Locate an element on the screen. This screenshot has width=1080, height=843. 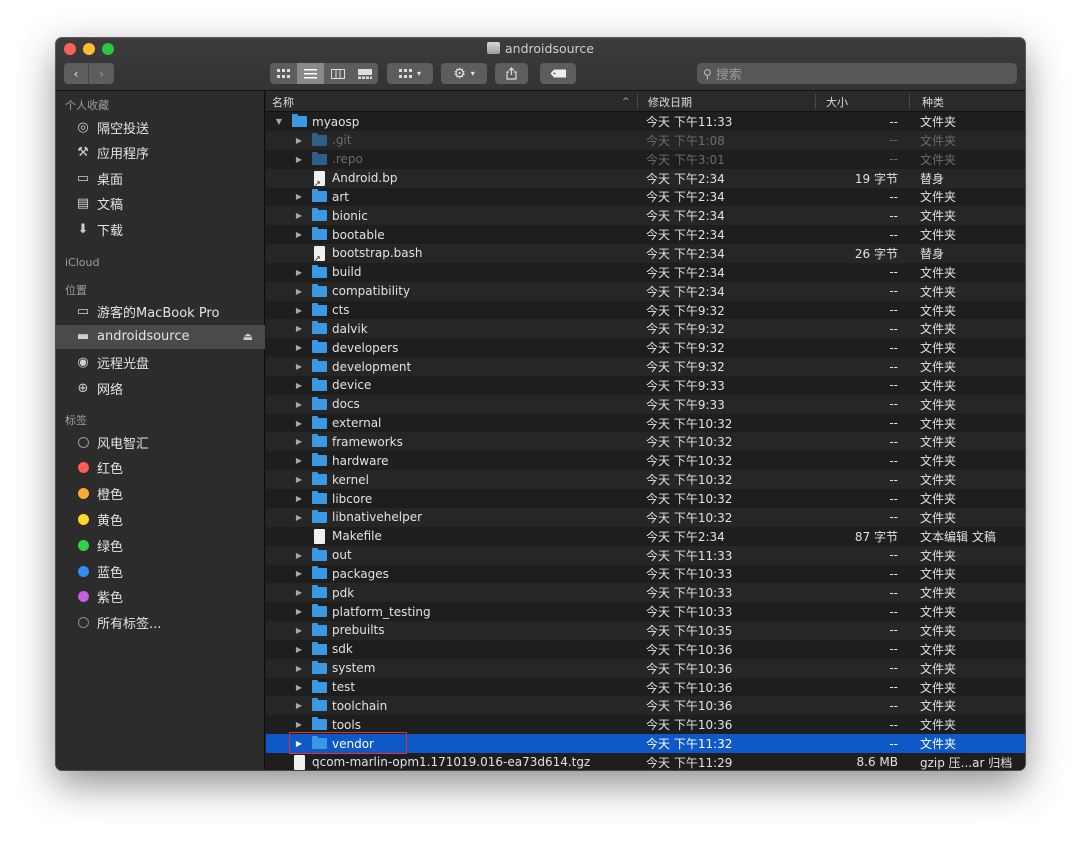
sidebar-item-label: 远程光盘 is located at coordinates (123, 365).